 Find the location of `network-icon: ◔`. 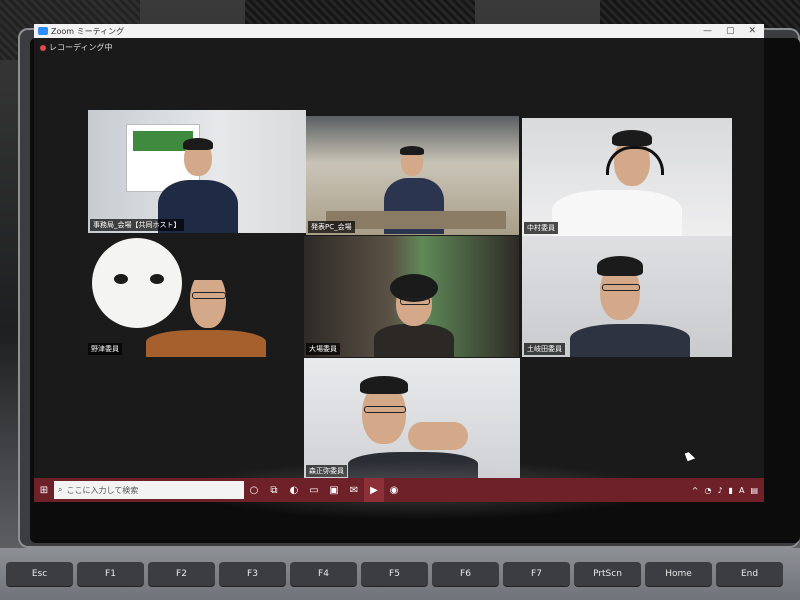

network-icon: ◔ is located at coordinates (707, 490).